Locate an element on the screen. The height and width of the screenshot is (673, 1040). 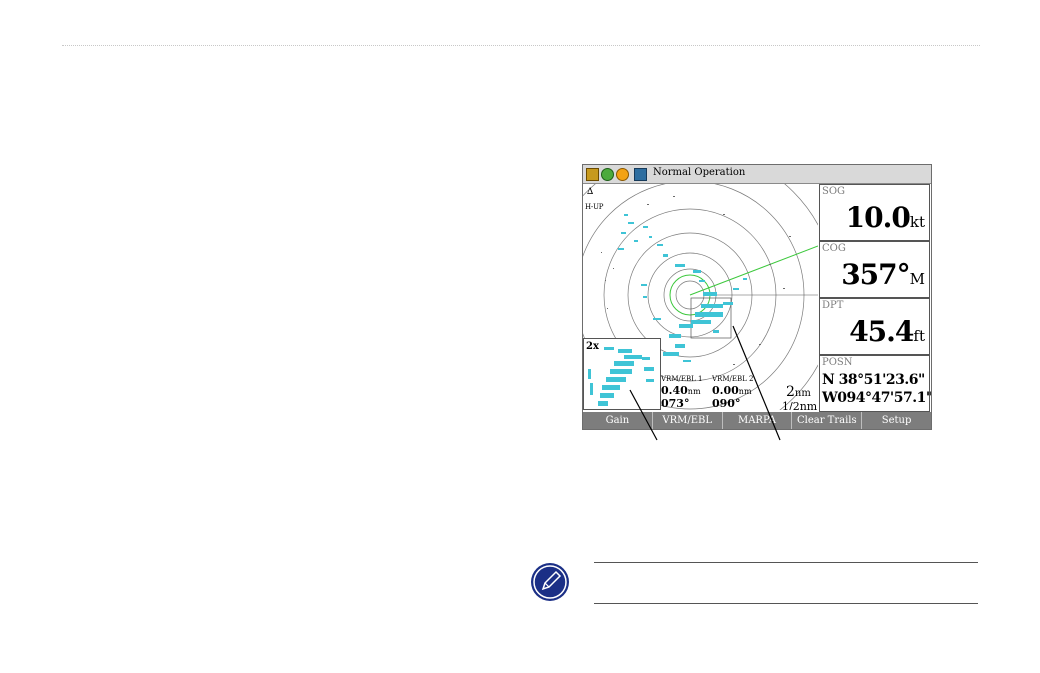
gps-icon is located at coordinates (607, 174).